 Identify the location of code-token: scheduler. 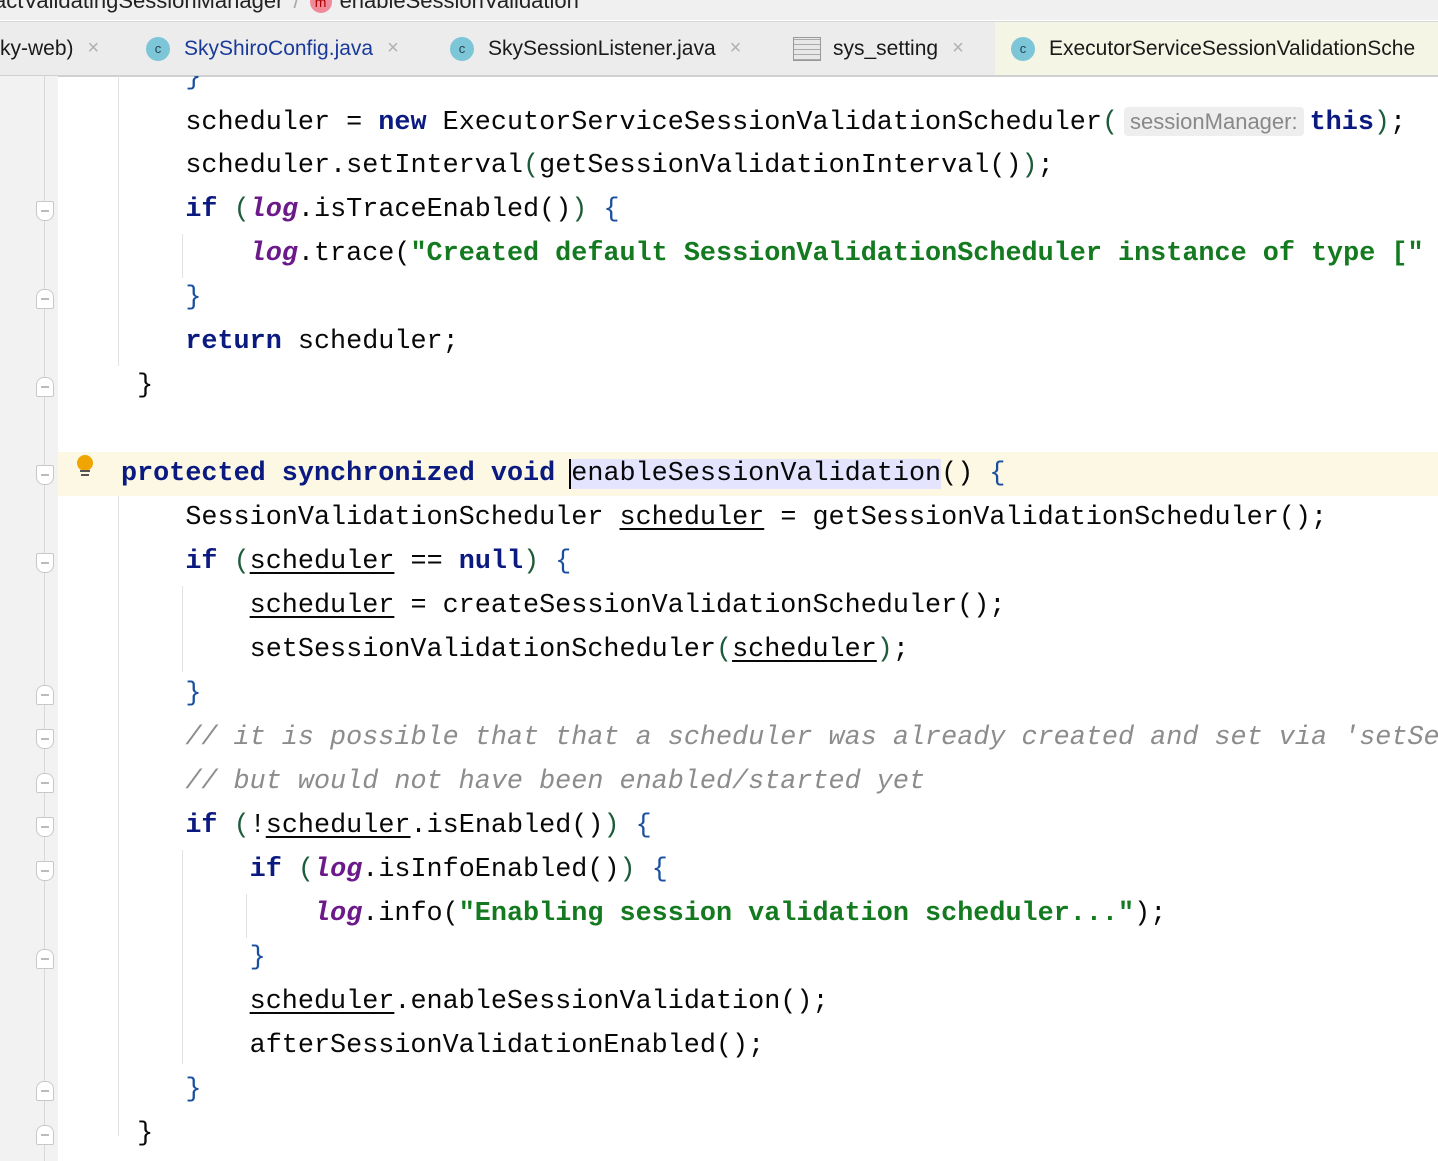
(322, 562).